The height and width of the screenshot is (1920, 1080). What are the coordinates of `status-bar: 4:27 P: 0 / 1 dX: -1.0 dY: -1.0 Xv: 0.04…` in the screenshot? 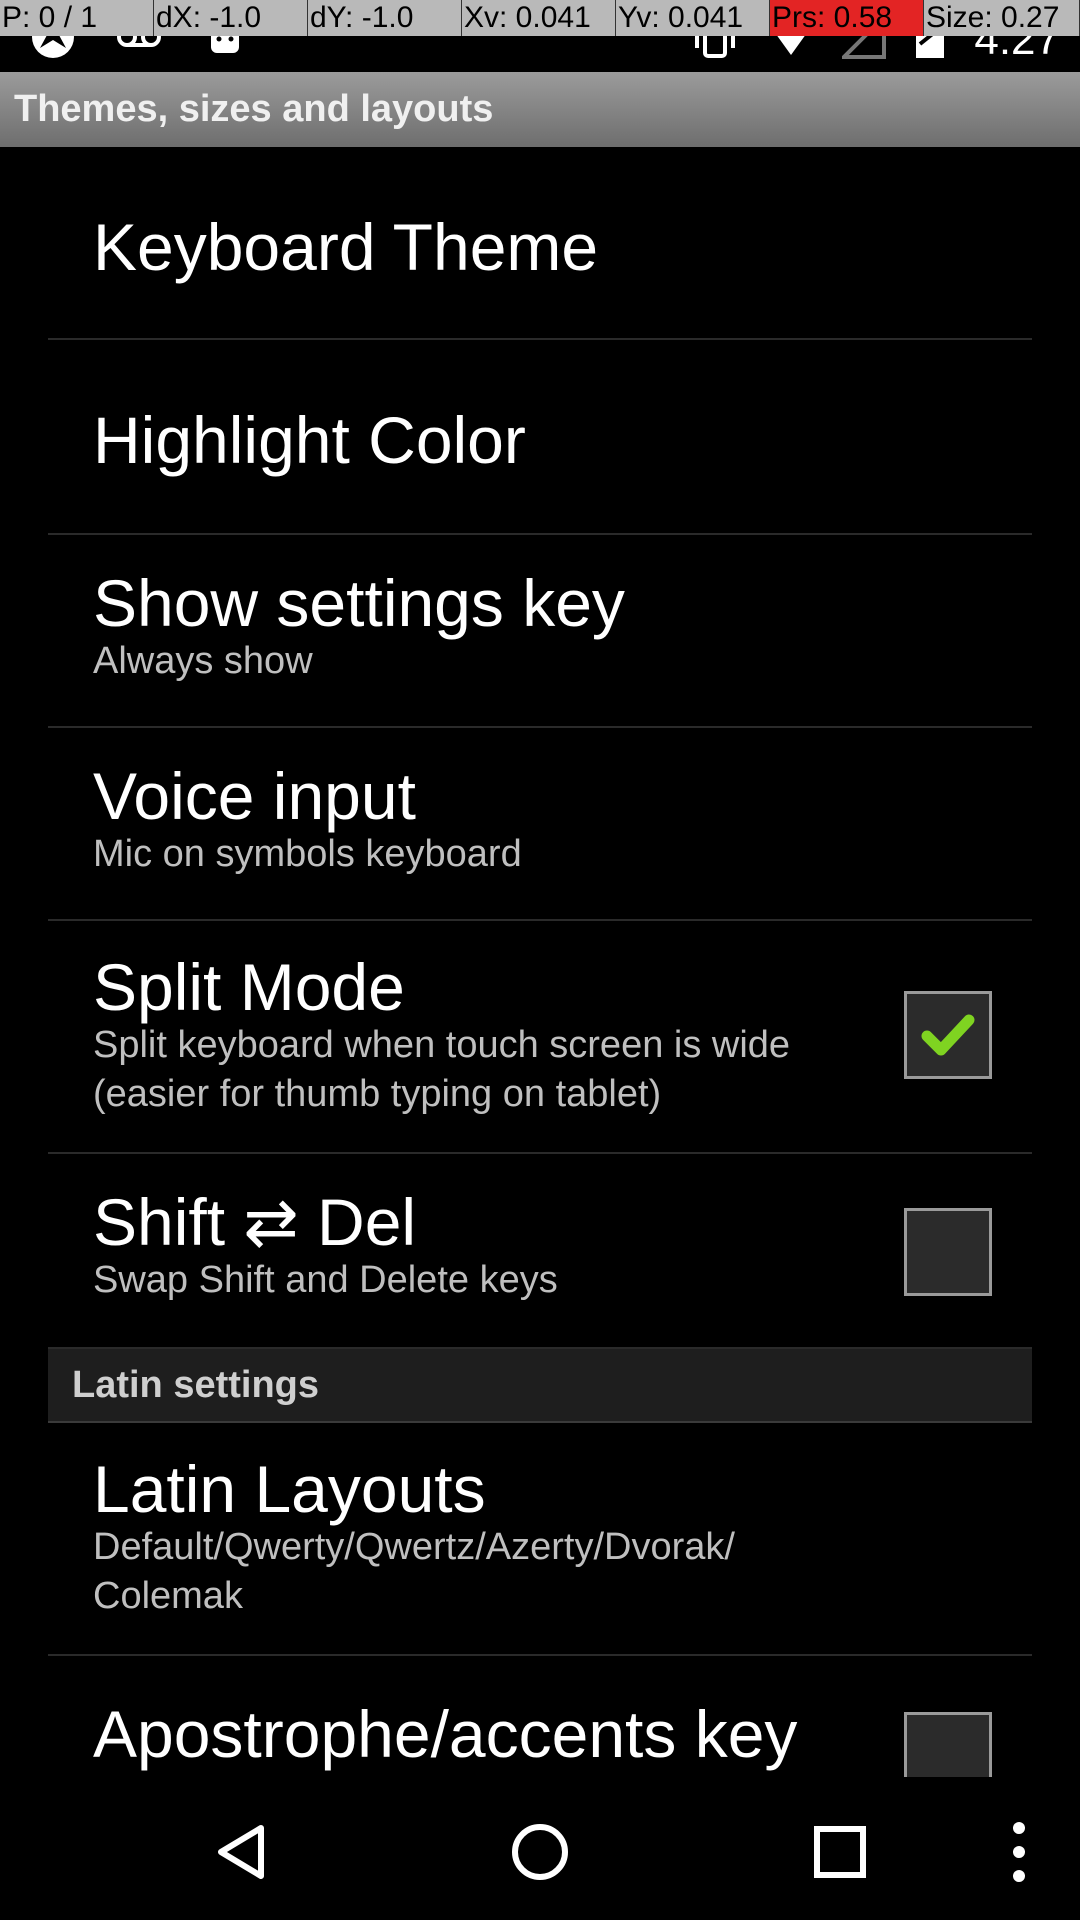 It's located at (540, 36).